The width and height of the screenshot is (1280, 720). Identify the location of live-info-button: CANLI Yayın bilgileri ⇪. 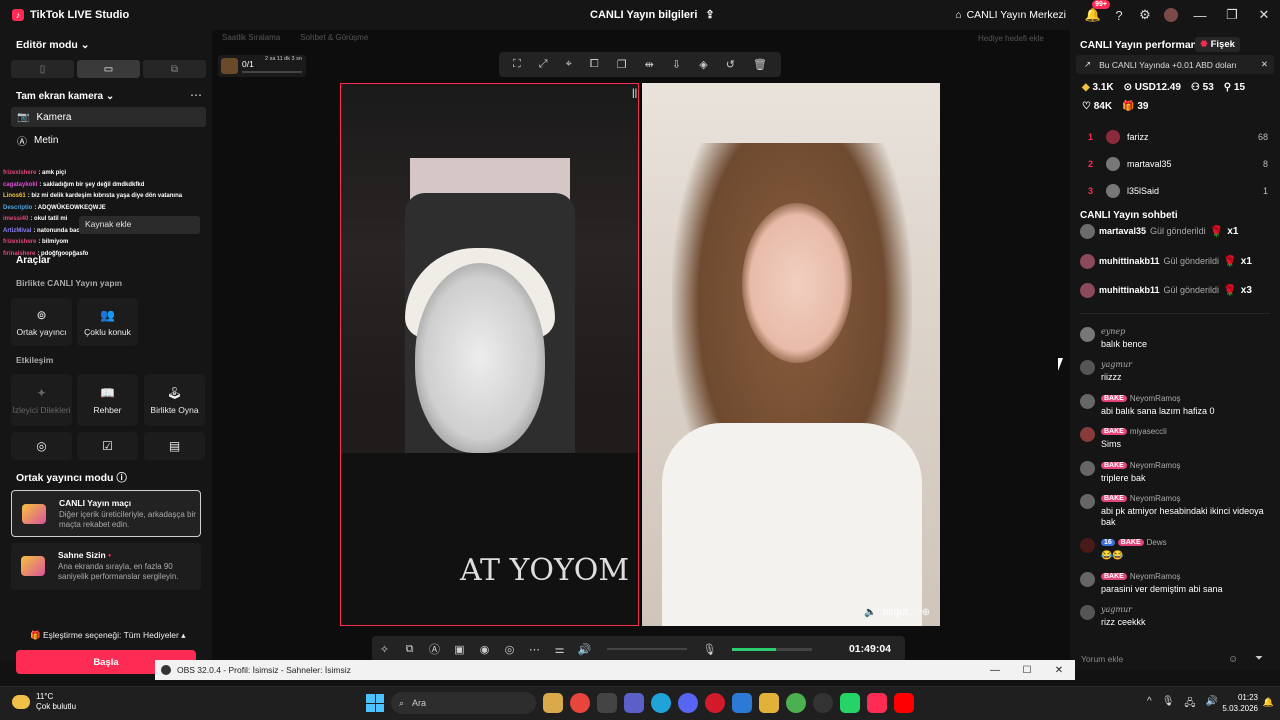
(652, 15).